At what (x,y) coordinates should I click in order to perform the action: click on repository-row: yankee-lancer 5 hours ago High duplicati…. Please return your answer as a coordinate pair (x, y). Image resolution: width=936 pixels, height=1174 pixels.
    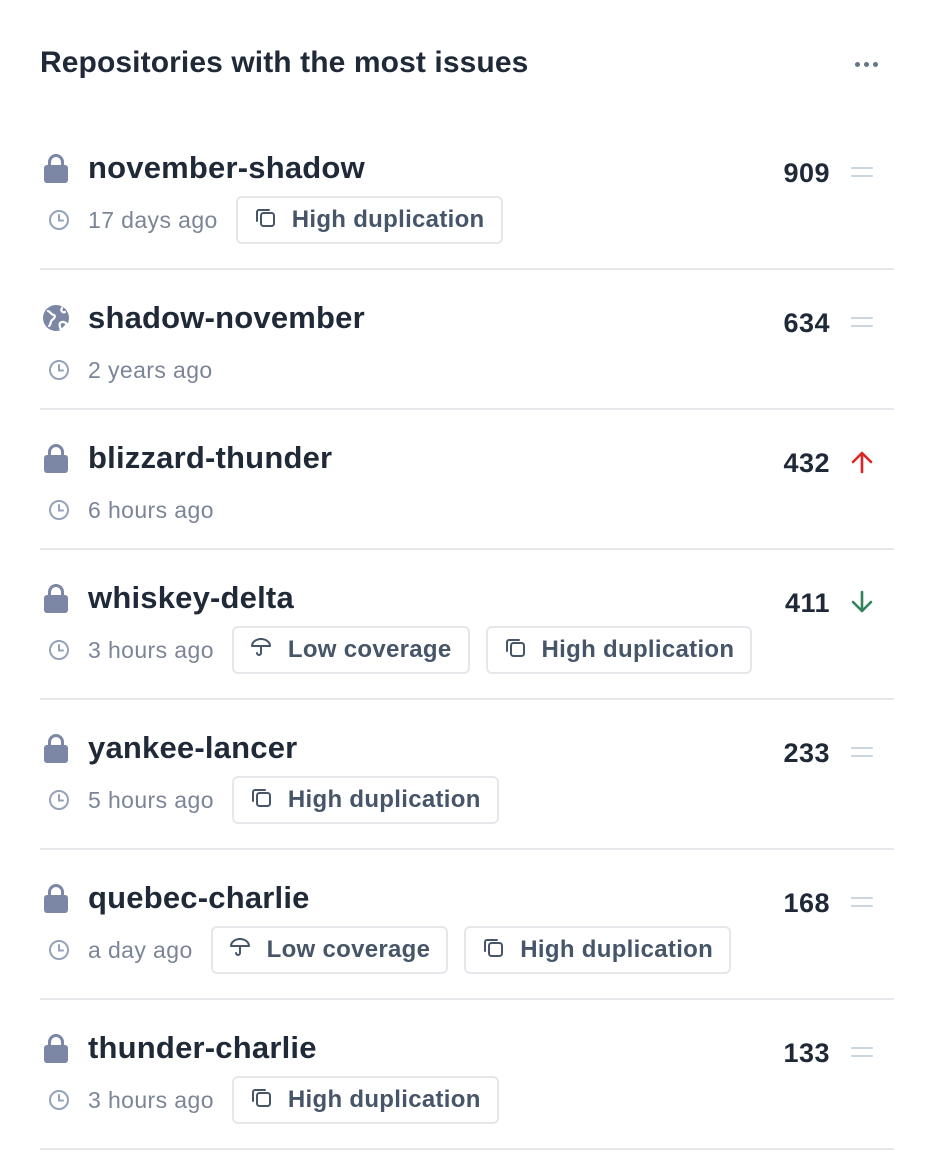
    Looking at the image, I should click on (467, 775).